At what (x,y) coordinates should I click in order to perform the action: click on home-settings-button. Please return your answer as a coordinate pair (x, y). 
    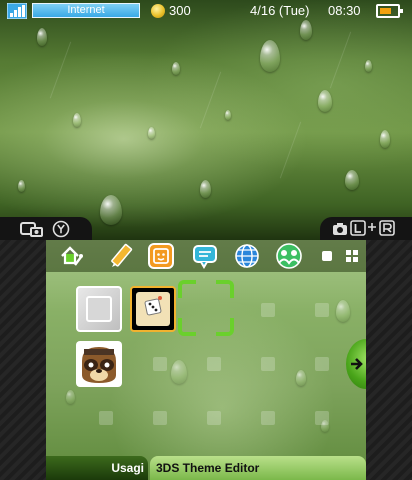
    Looking at the image, I should click on (71, 256).